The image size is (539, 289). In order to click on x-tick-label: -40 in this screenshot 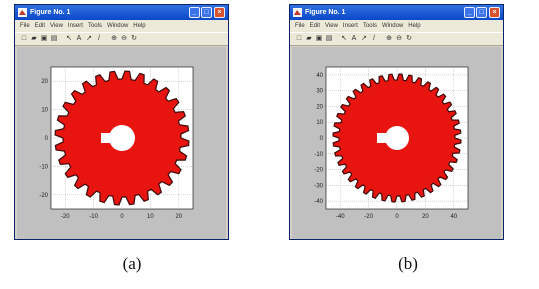, I will do `click(340, 217)`.